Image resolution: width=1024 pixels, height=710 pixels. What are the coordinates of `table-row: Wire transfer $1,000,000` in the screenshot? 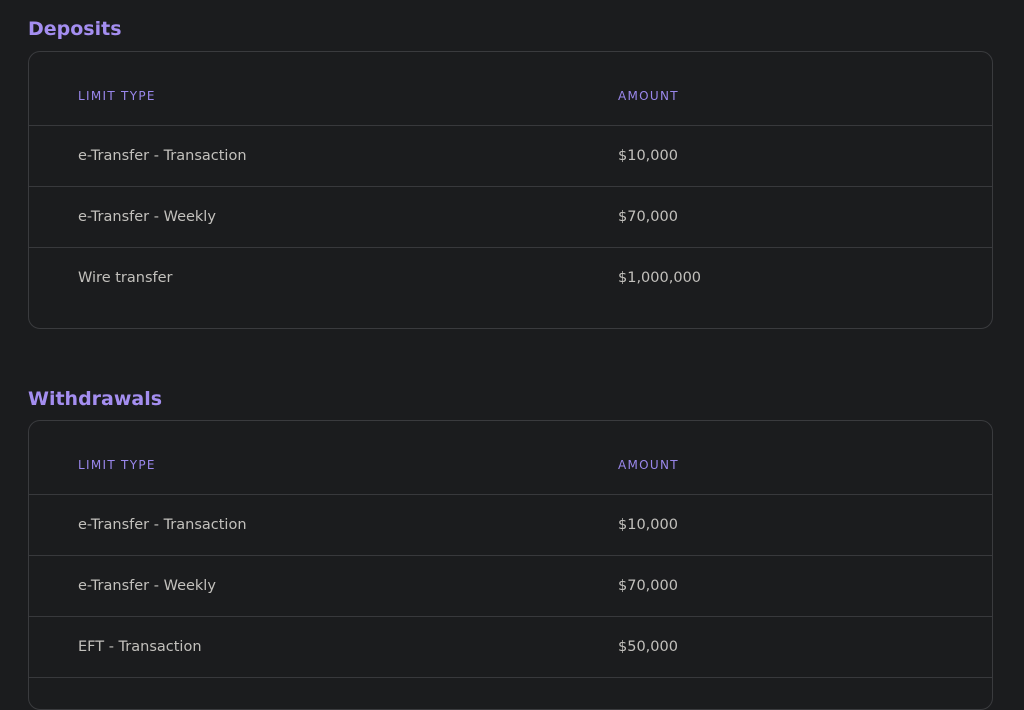 It's located at (510, 288).